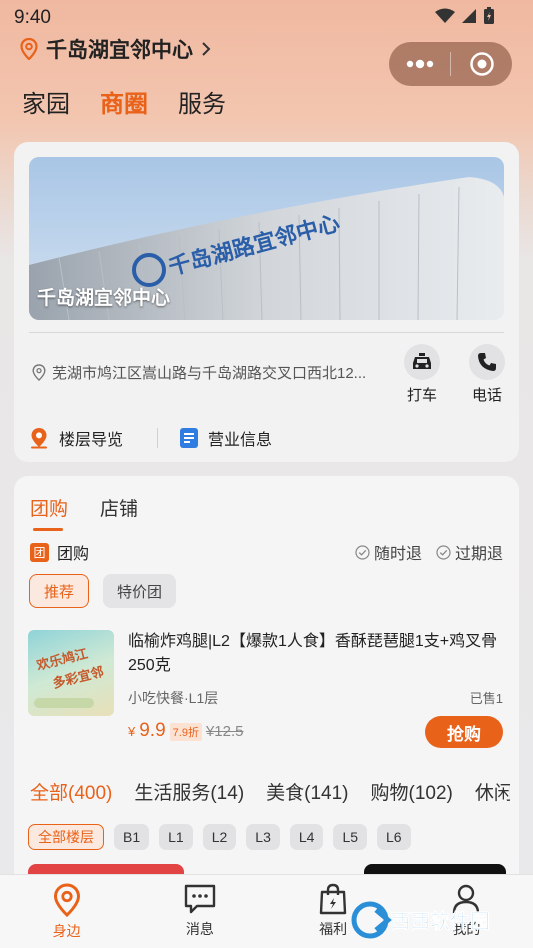 The height and width of the screenshot is (948, 533). What do you see at coordinates (91, 440) in the screenshot?
I see `floor-guide-label: 楼层导览` at bounding box center [91, 440].